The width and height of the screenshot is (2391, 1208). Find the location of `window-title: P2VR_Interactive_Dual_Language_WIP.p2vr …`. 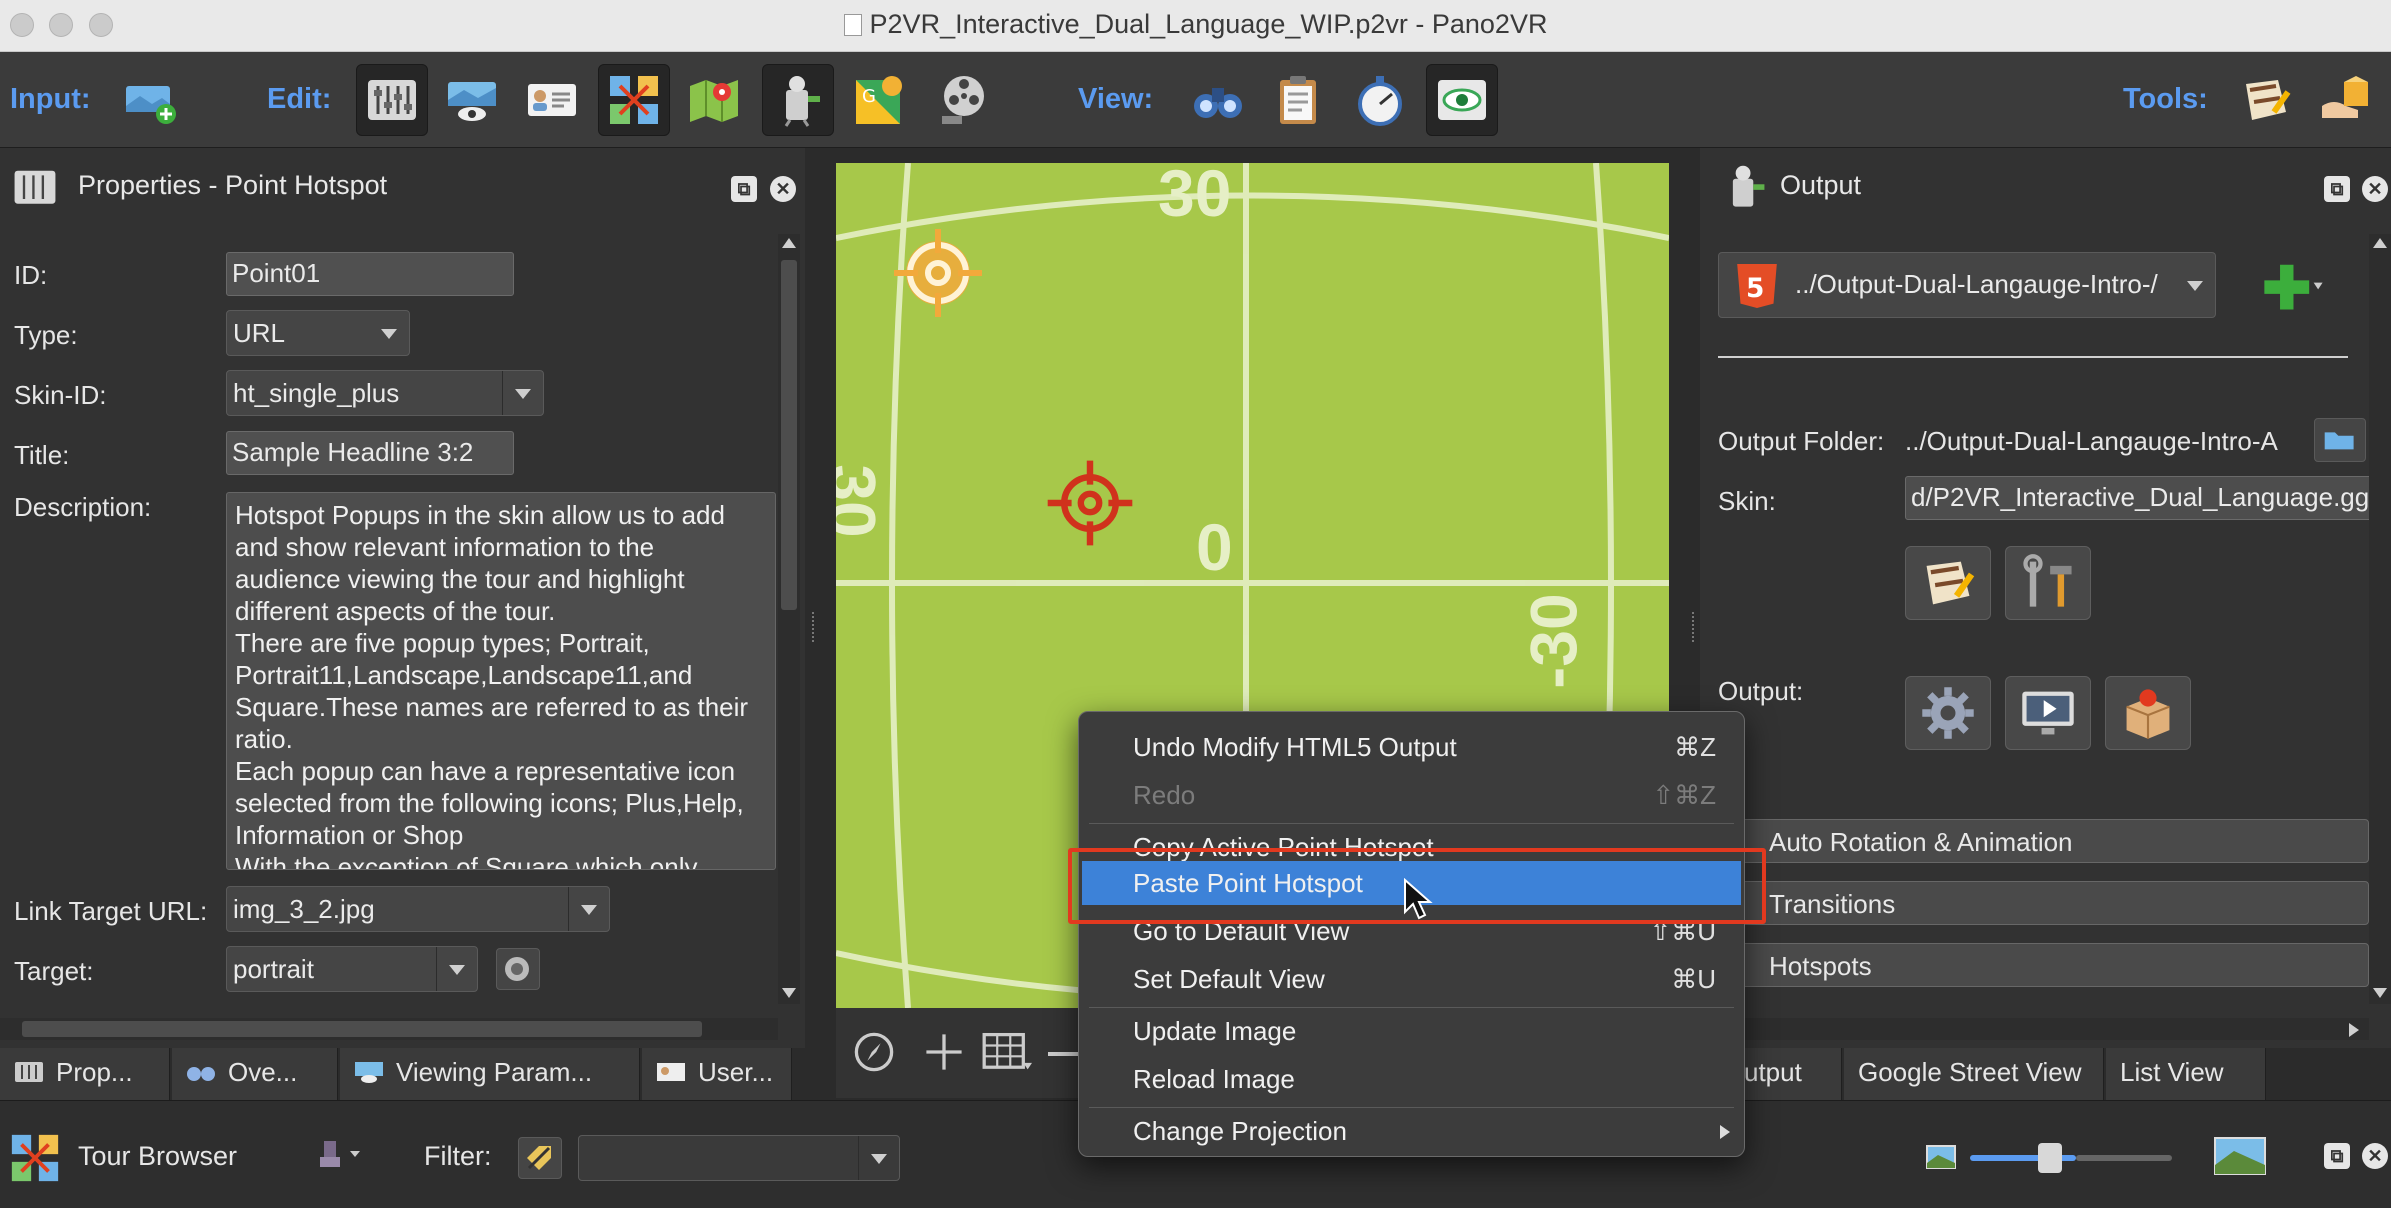

window-title: P2VR_Interactive_Dual_Language_WIP.p2vr … is located at coordinates (1195, 24).